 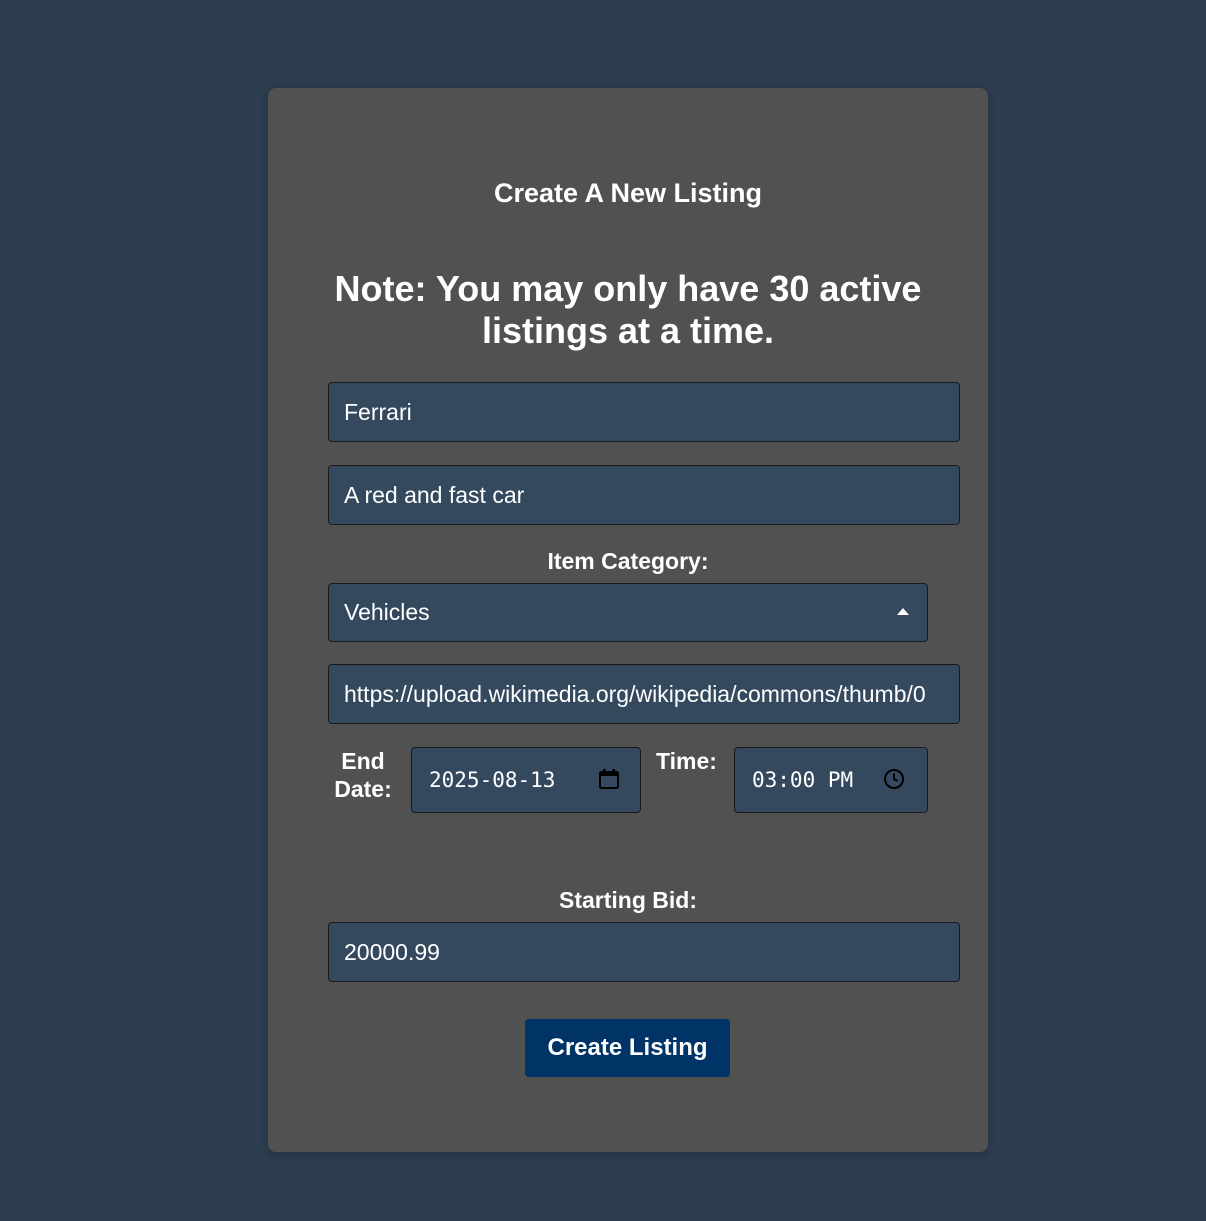 I want to click on end-date-input: 2025-08-13, so click(x=526, y=780).